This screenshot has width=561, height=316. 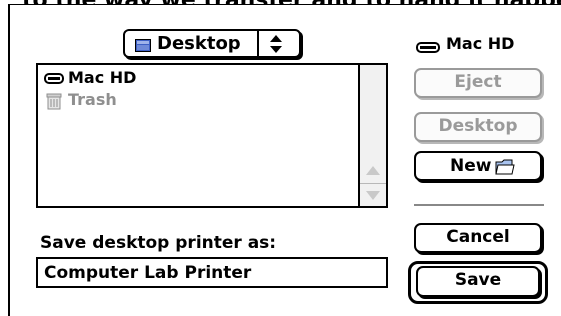 What do you see at coordinates (480, 43) in the screenshot?
I see `volume-label: Mac HD` at bounding box center [480, 43].